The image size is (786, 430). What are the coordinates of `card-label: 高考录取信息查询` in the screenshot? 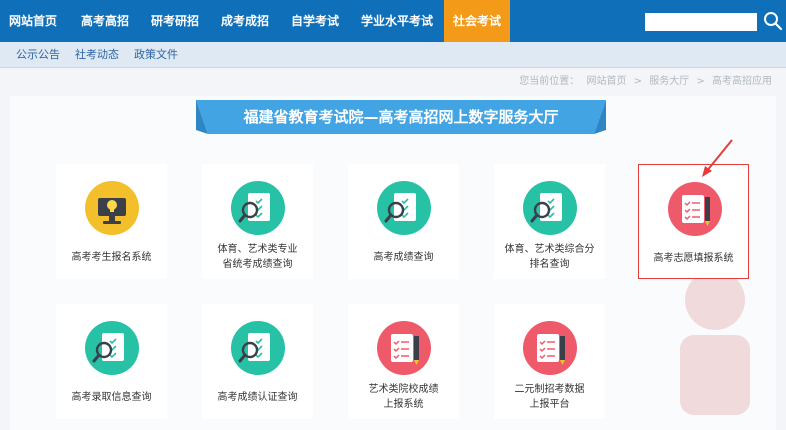 It's located at (111, 397).